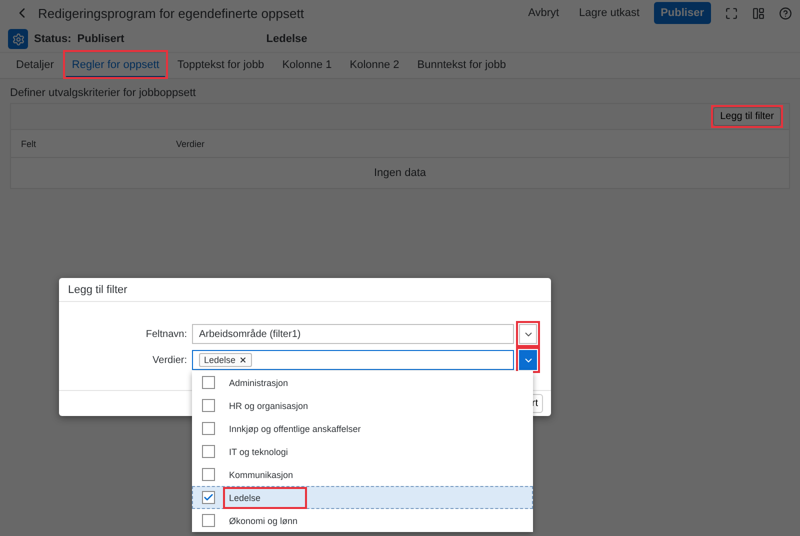 The width and height of the screenshot is (800, 536). I want to click on input-field: Ledelse, so click(353, 360).